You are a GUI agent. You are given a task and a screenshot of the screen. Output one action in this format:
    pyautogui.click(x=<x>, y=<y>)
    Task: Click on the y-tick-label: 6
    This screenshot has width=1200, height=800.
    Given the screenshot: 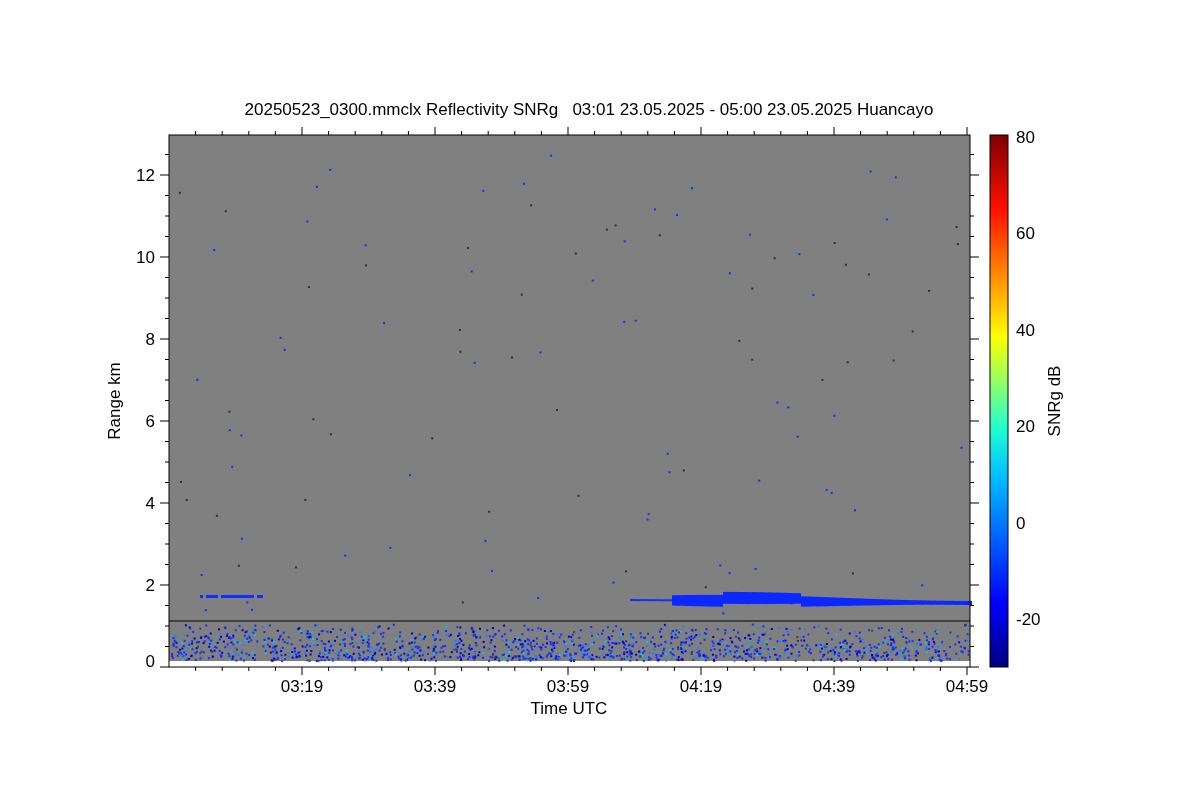 What is the action you would take?
    pyautogui.click(x=150, y=421)
    